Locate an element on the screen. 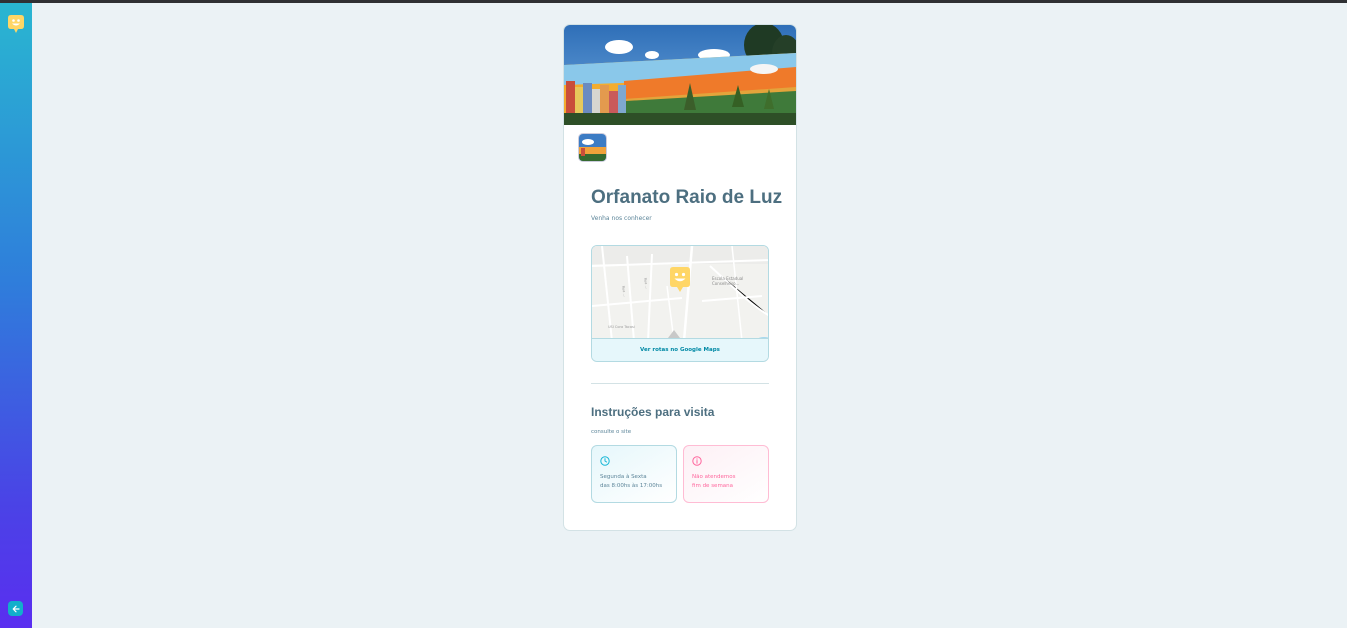 This screenshot has height=628, width=1347. section-divider is located at coordinates (680, 383).